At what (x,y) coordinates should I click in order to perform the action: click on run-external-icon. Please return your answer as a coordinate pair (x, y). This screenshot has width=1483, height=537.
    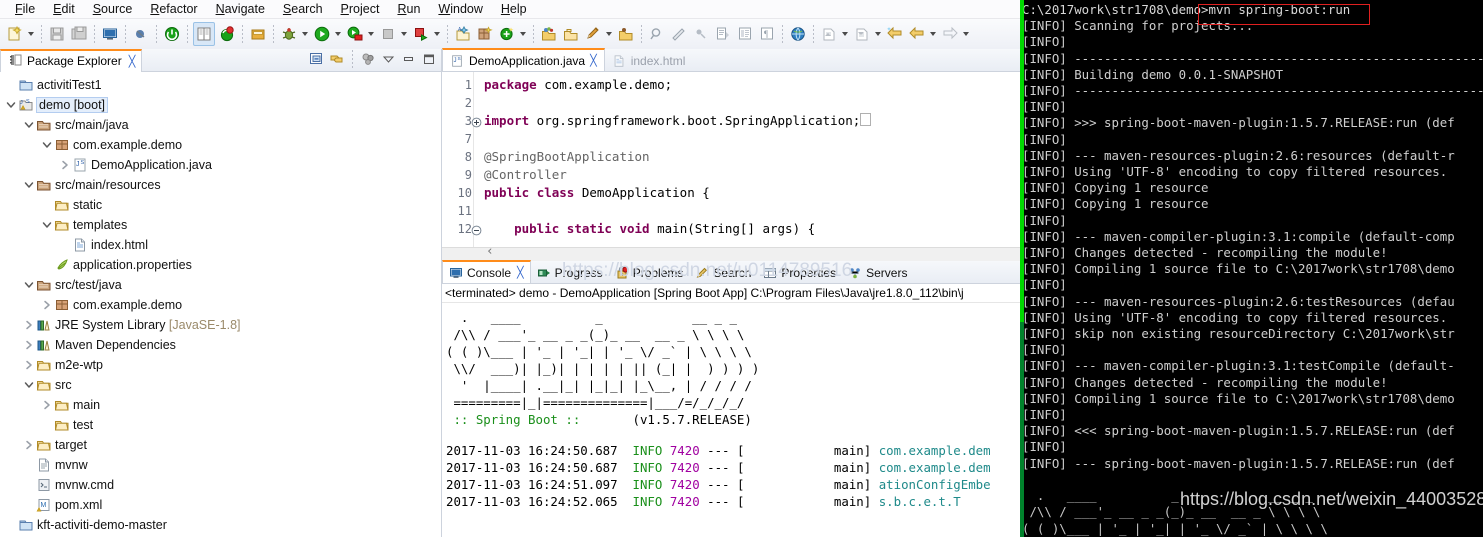
    Looking at the image, I should click on (421, 34).